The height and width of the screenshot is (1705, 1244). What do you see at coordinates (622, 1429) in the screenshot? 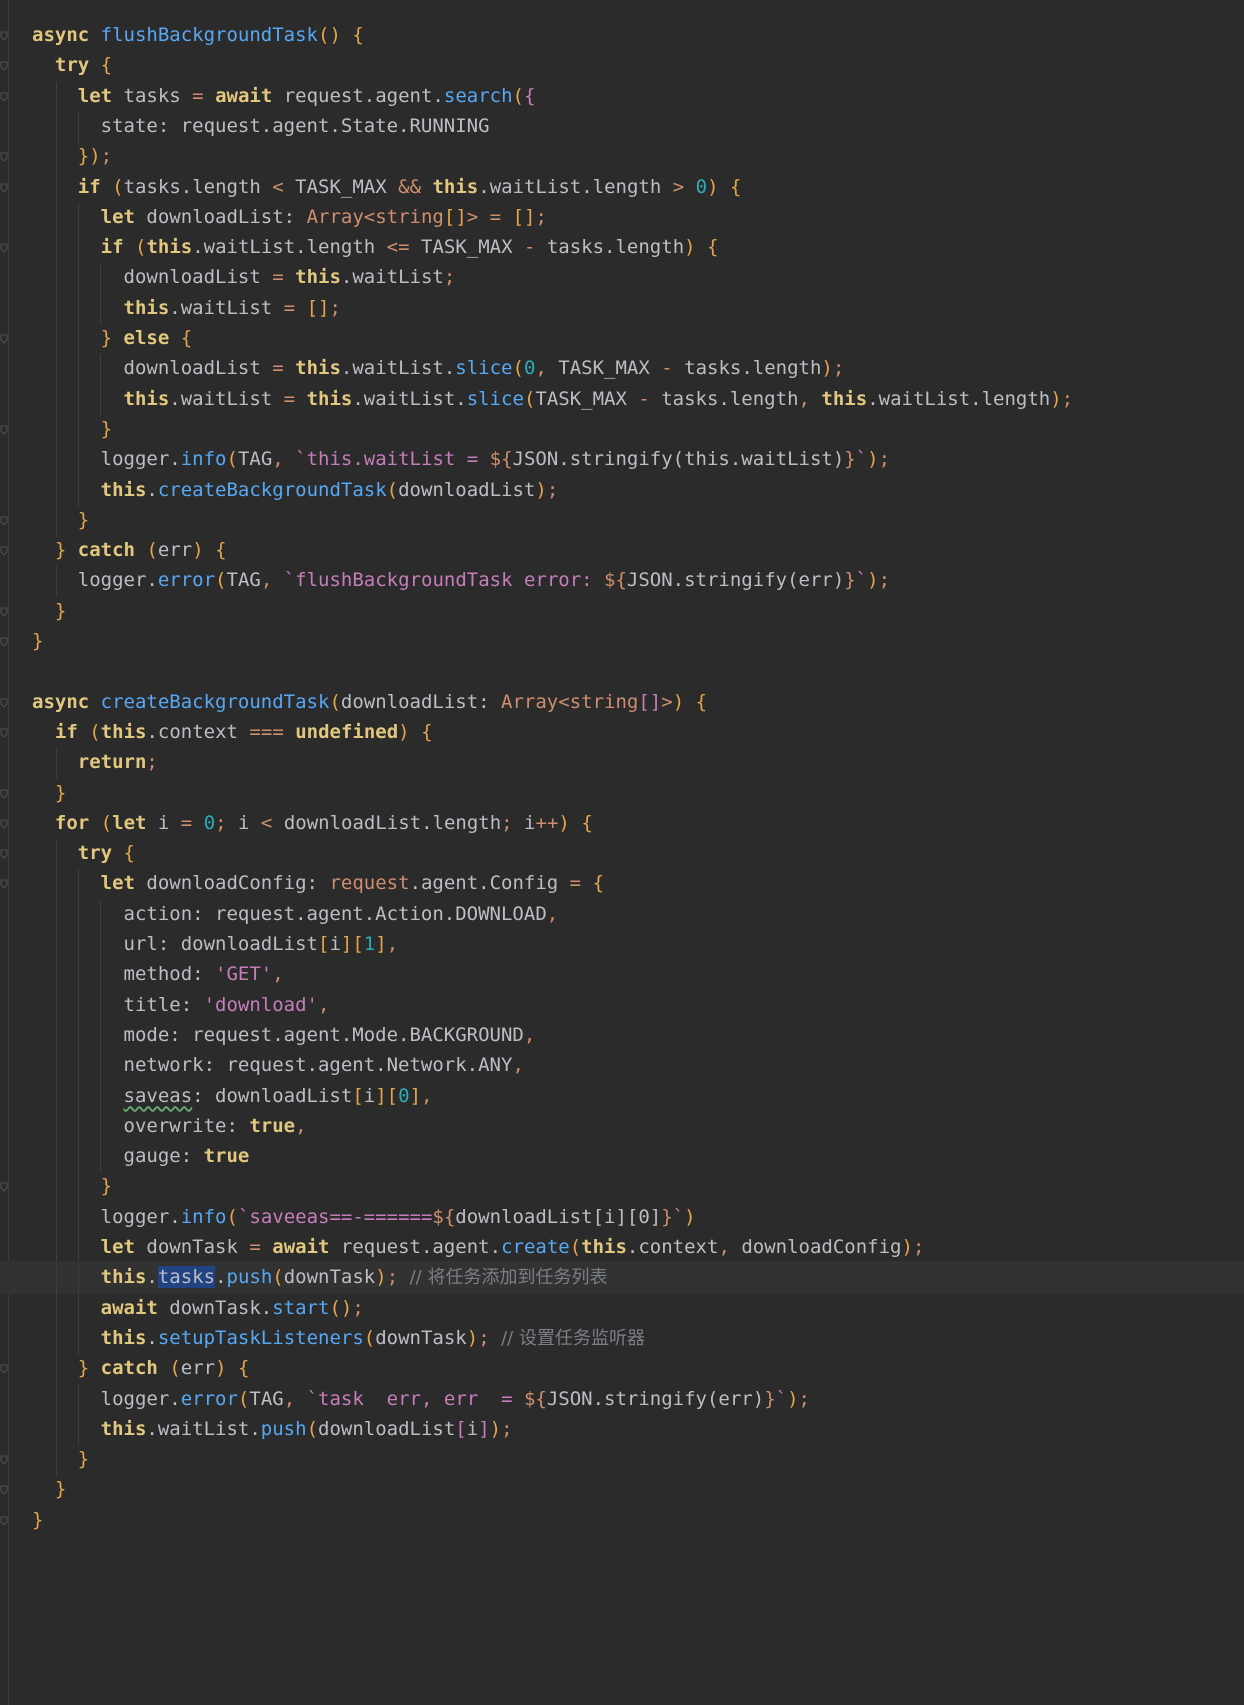
I see `code-line: this.waitList.push(downloadList[i]);` at bounding box center [622, 1429].